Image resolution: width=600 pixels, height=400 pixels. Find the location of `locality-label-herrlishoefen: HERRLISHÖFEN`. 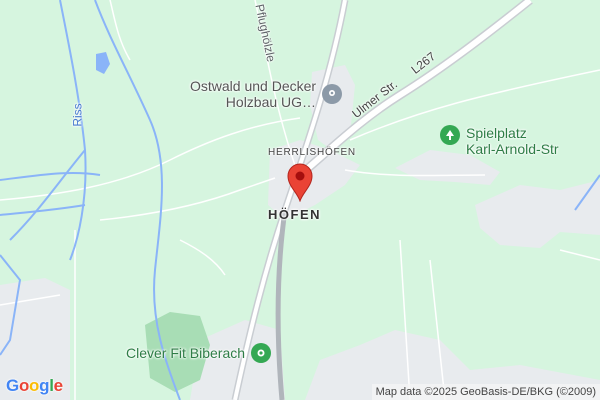

locality-label-herrlishoefen: HERRLISHÖFEN is located at coordinates (312, 152).